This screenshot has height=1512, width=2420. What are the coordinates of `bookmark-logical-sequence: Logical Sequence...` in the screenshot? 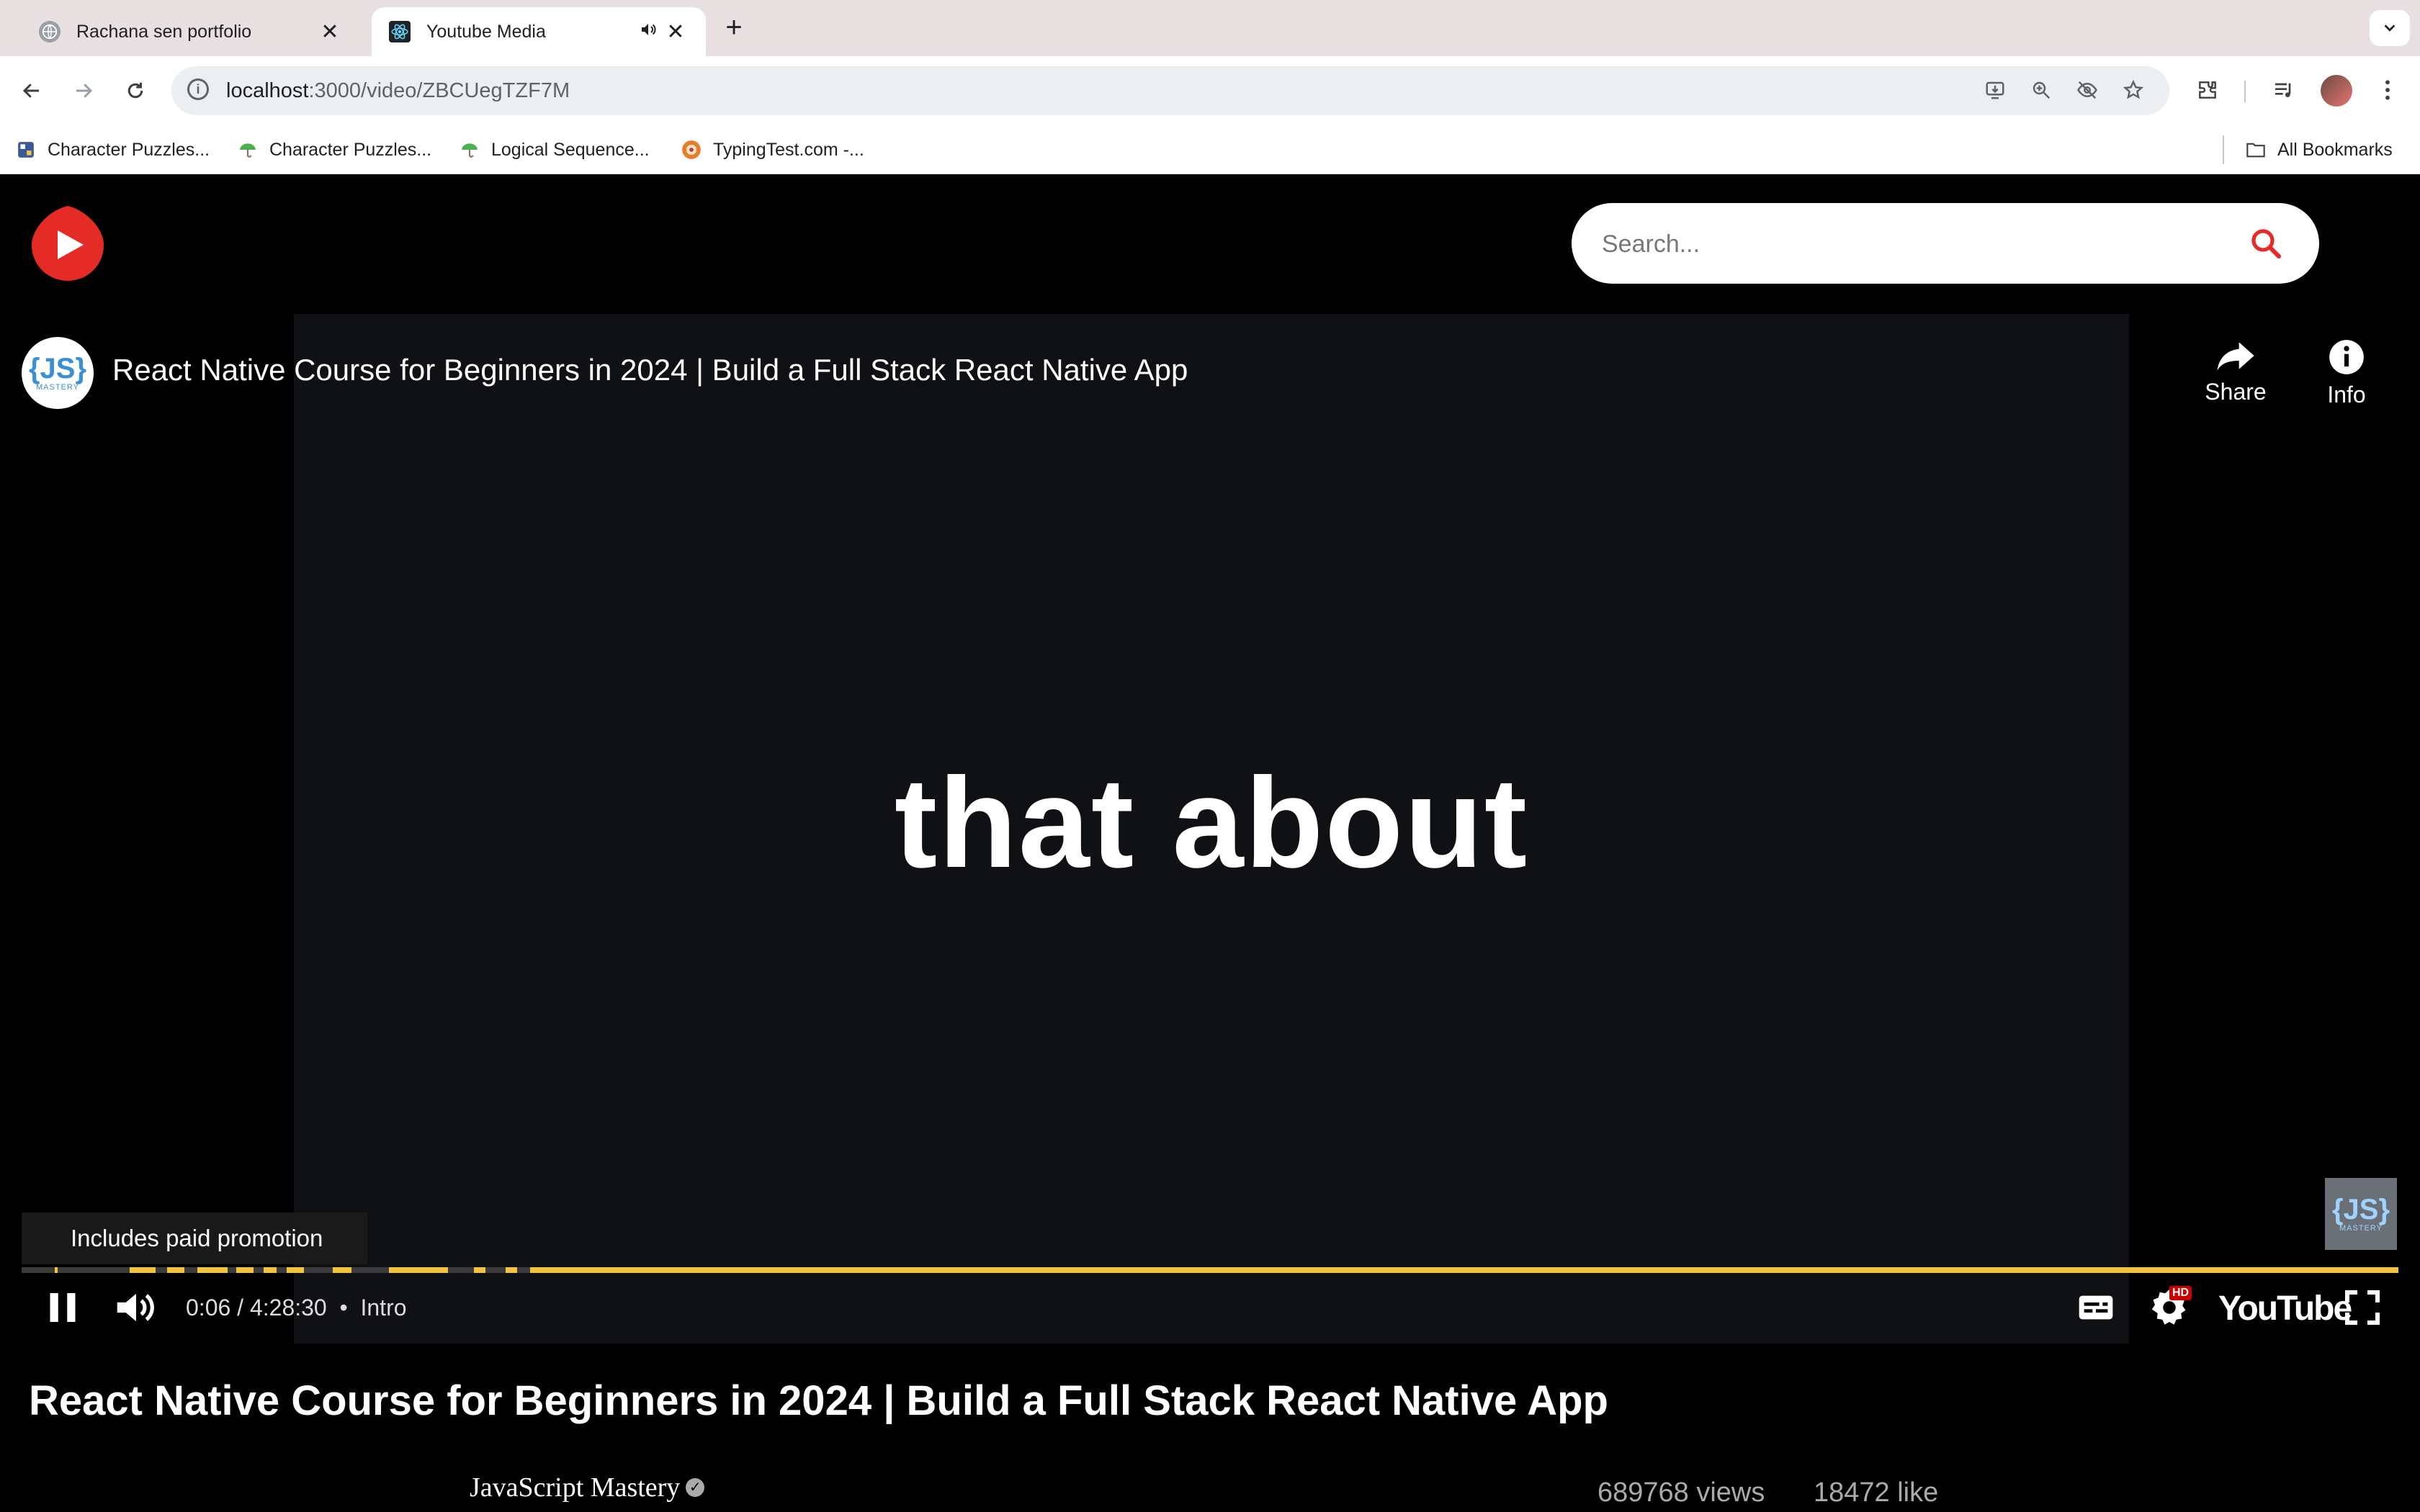 It's located at (555, 150).